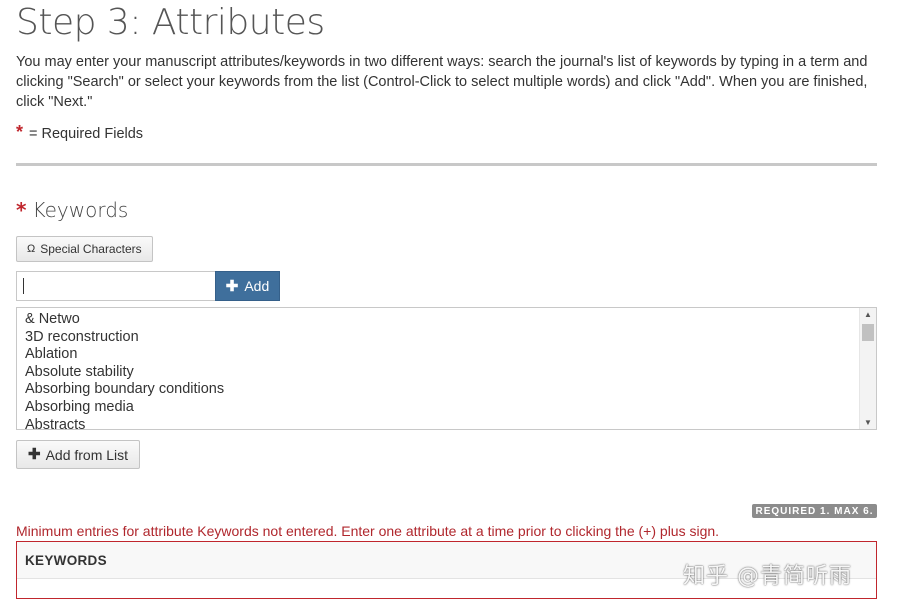 This screenshot has width=902, height=611. Describe the element at coordinates (115, 286) in the screenshot. I see `keyword-search-input` at that location.